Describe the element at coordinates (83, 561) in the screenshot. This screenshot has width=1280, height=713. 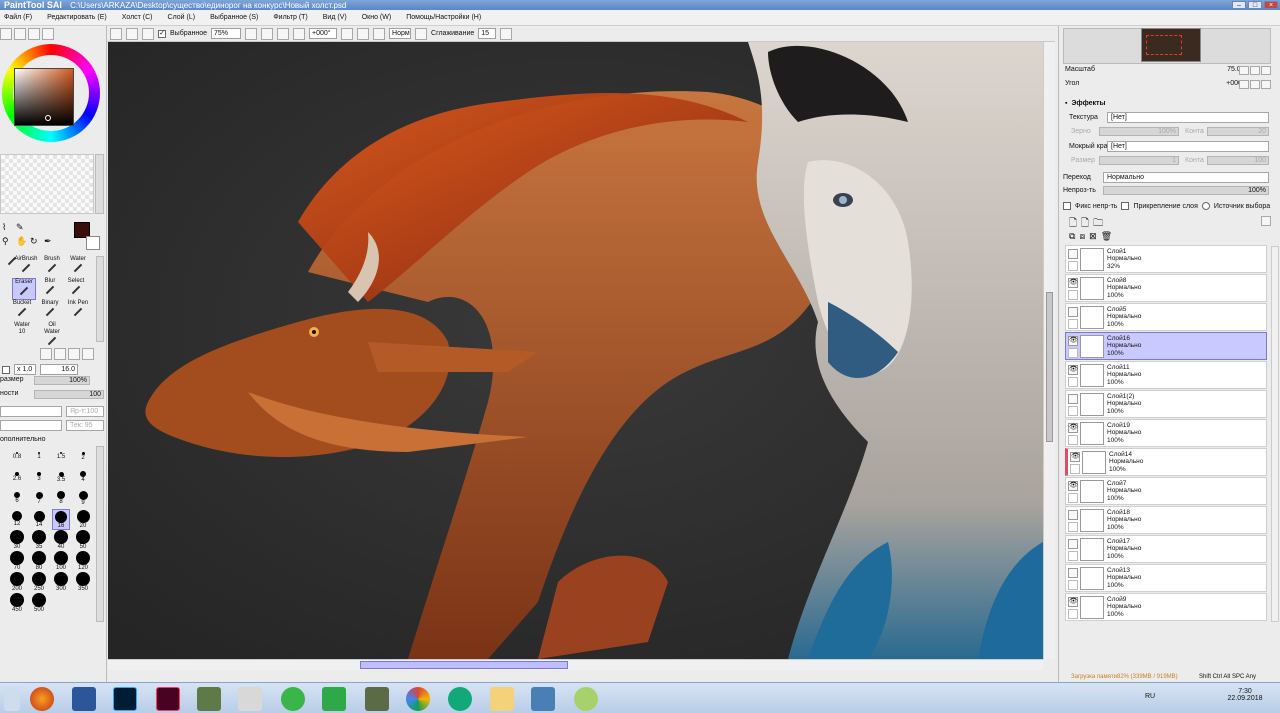
I see `brush-size-option: 120` at that location.